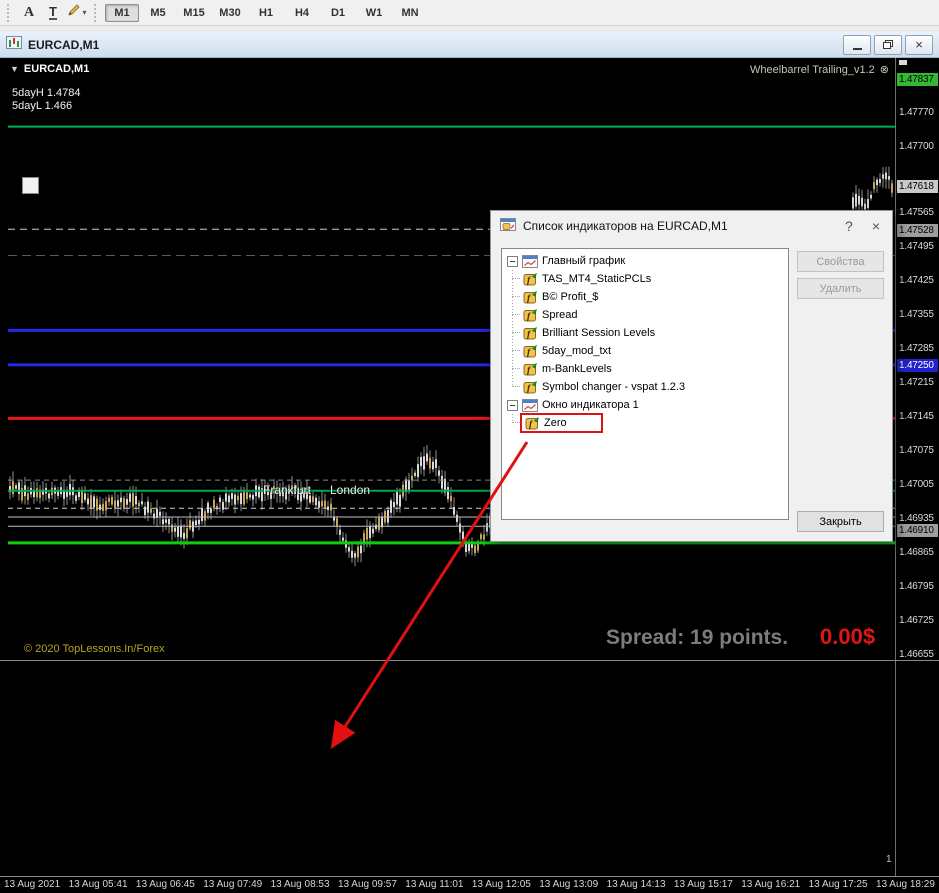 Image resolution: width=939 pixels, height=893 pixels. I want to click on text-label-tool: T, so click(53, 12).